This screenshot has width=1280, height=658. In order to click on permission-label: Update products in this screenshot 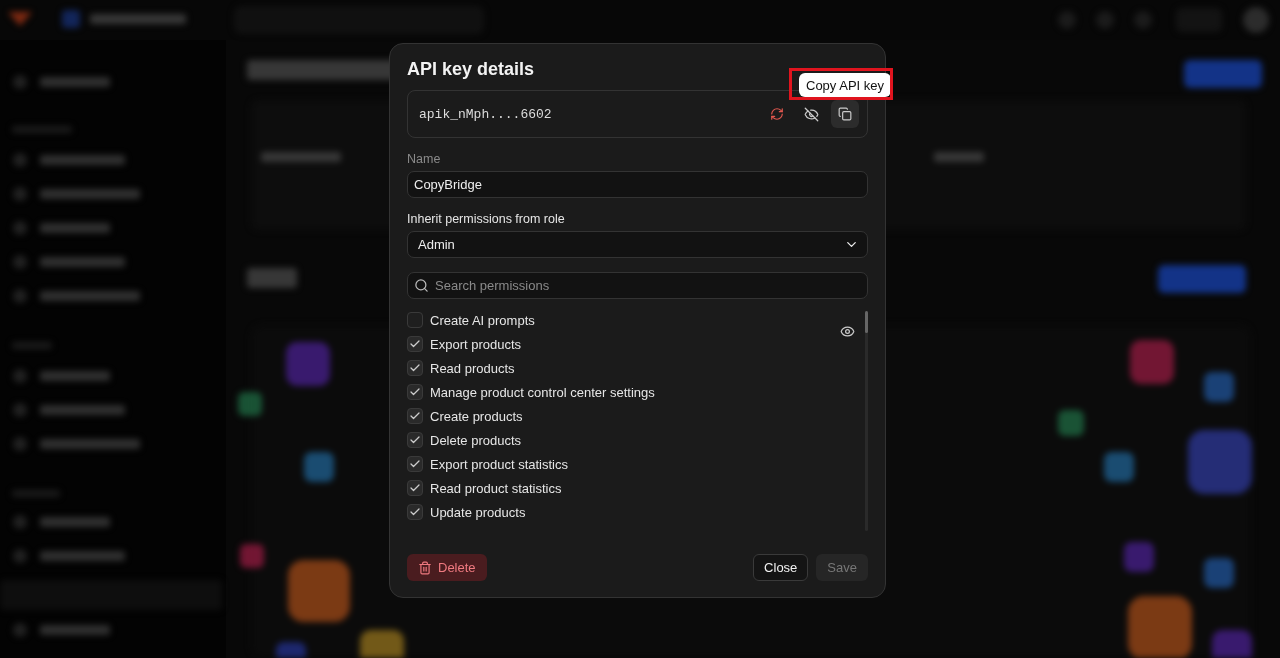, I will do `click(478, 512)`.